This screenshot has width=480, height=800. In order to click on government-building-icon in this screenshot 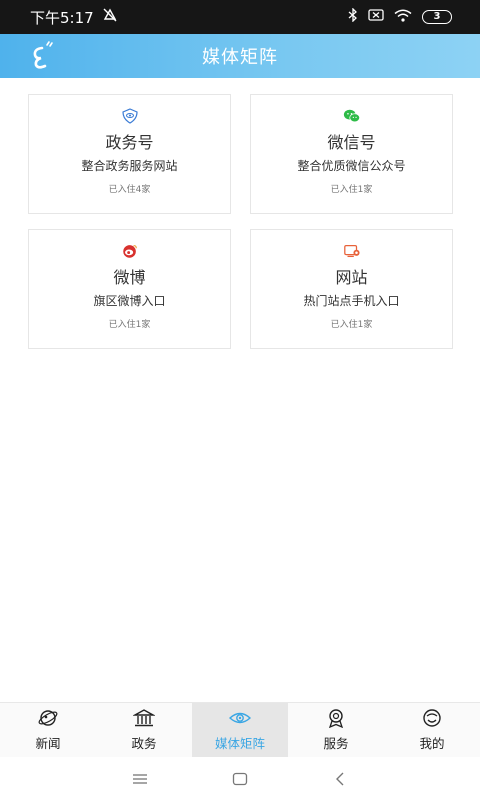, I will do `click(144, 719)`.